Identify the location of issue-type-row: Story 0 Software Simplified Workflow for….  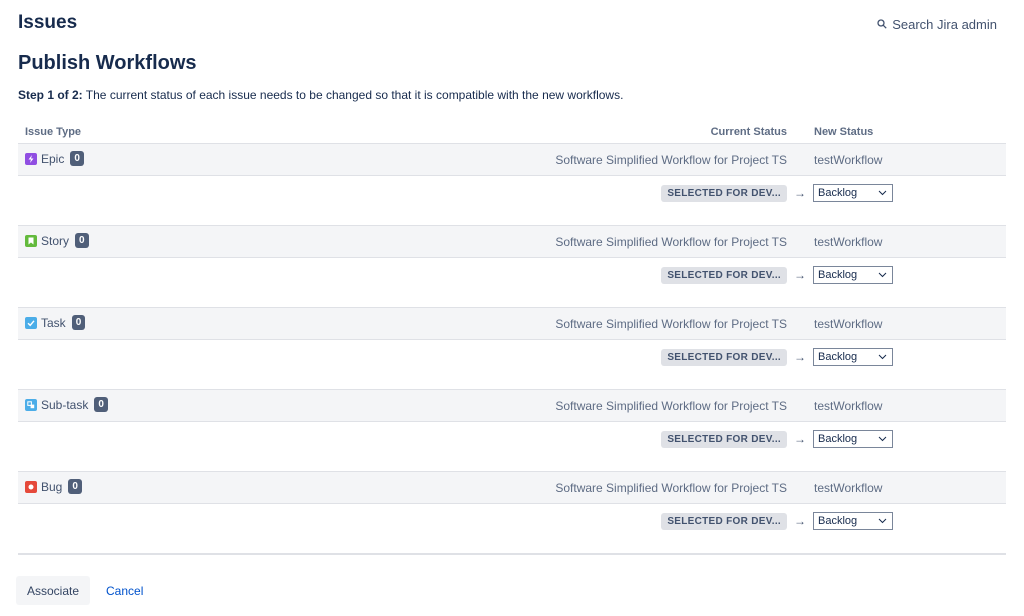
(512, 242).